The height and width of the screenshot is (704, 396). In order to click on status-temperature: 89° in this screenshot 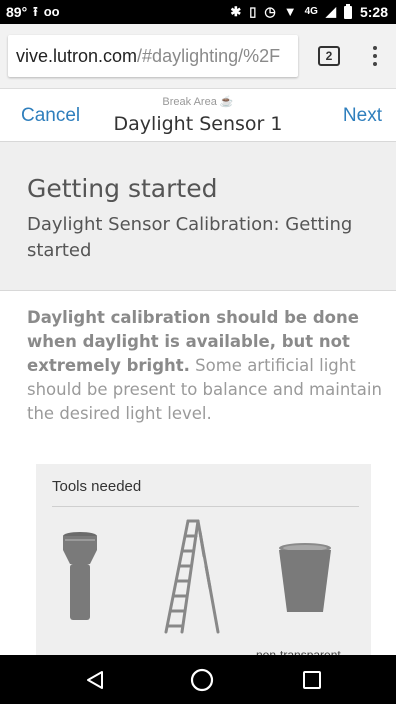, I will do `click(17, 12)`.